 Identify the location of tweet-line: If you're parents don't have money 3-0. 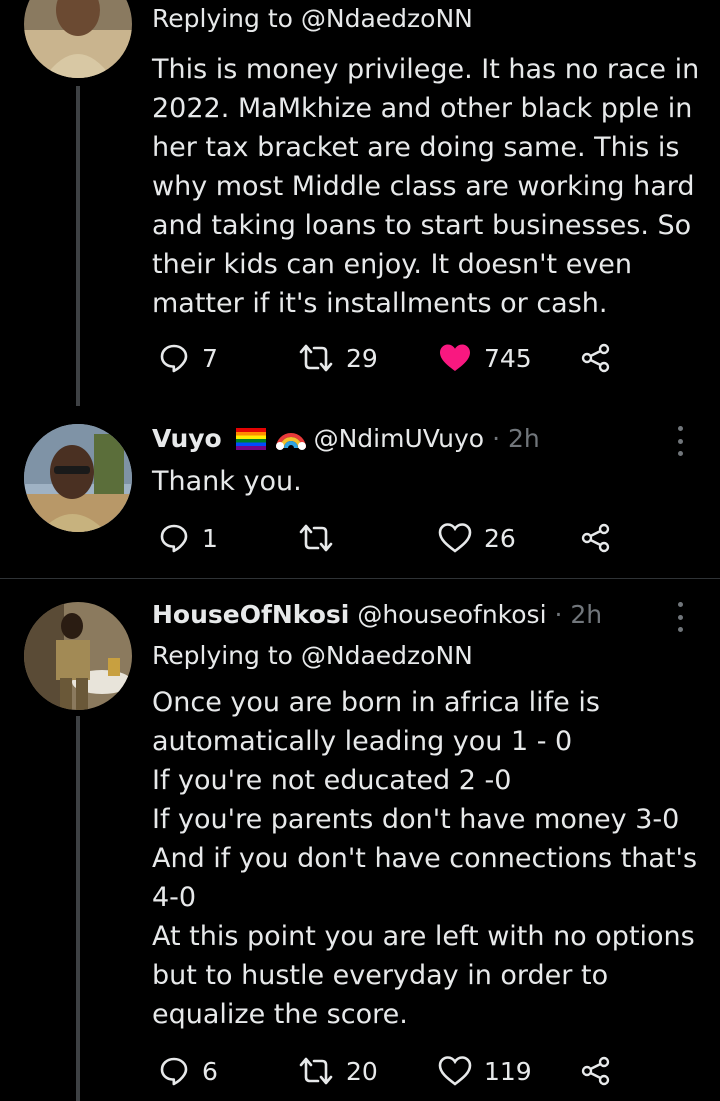
(416, 819).